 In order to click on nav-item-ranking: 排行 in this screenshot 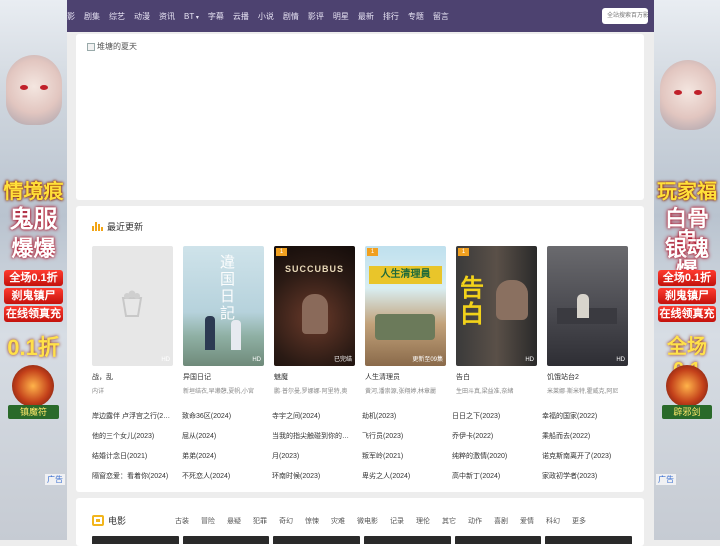, I will do `click(391, 16)`.